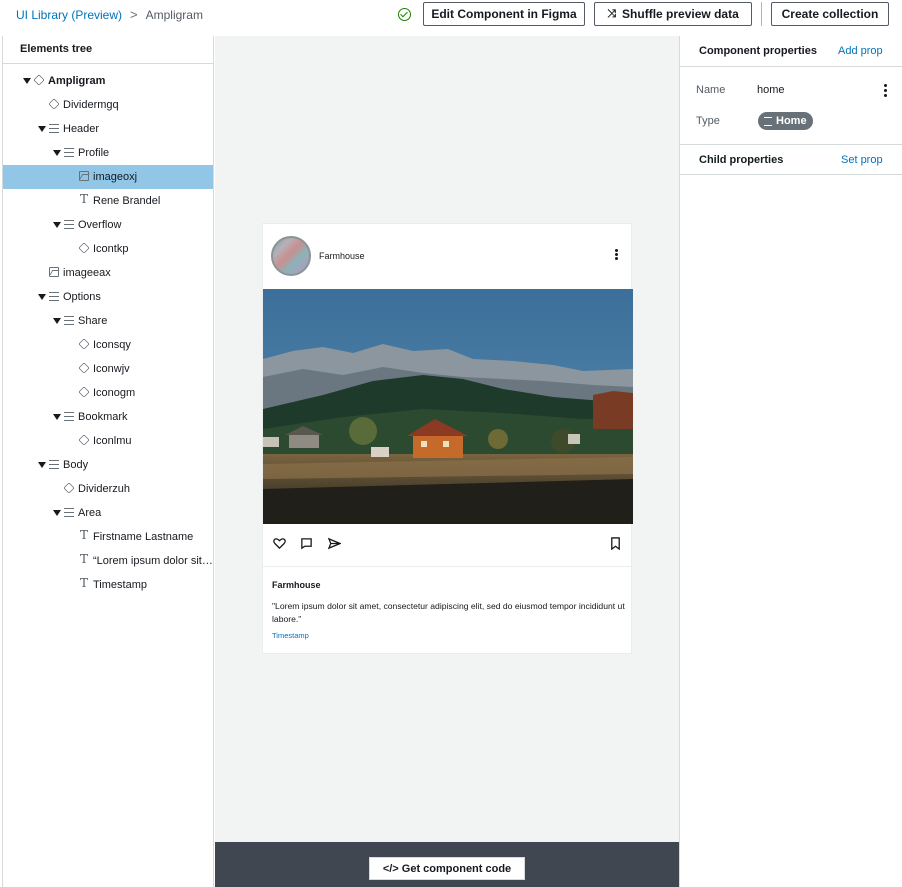  I want to click on bookmark-icon, so click(615, 543).